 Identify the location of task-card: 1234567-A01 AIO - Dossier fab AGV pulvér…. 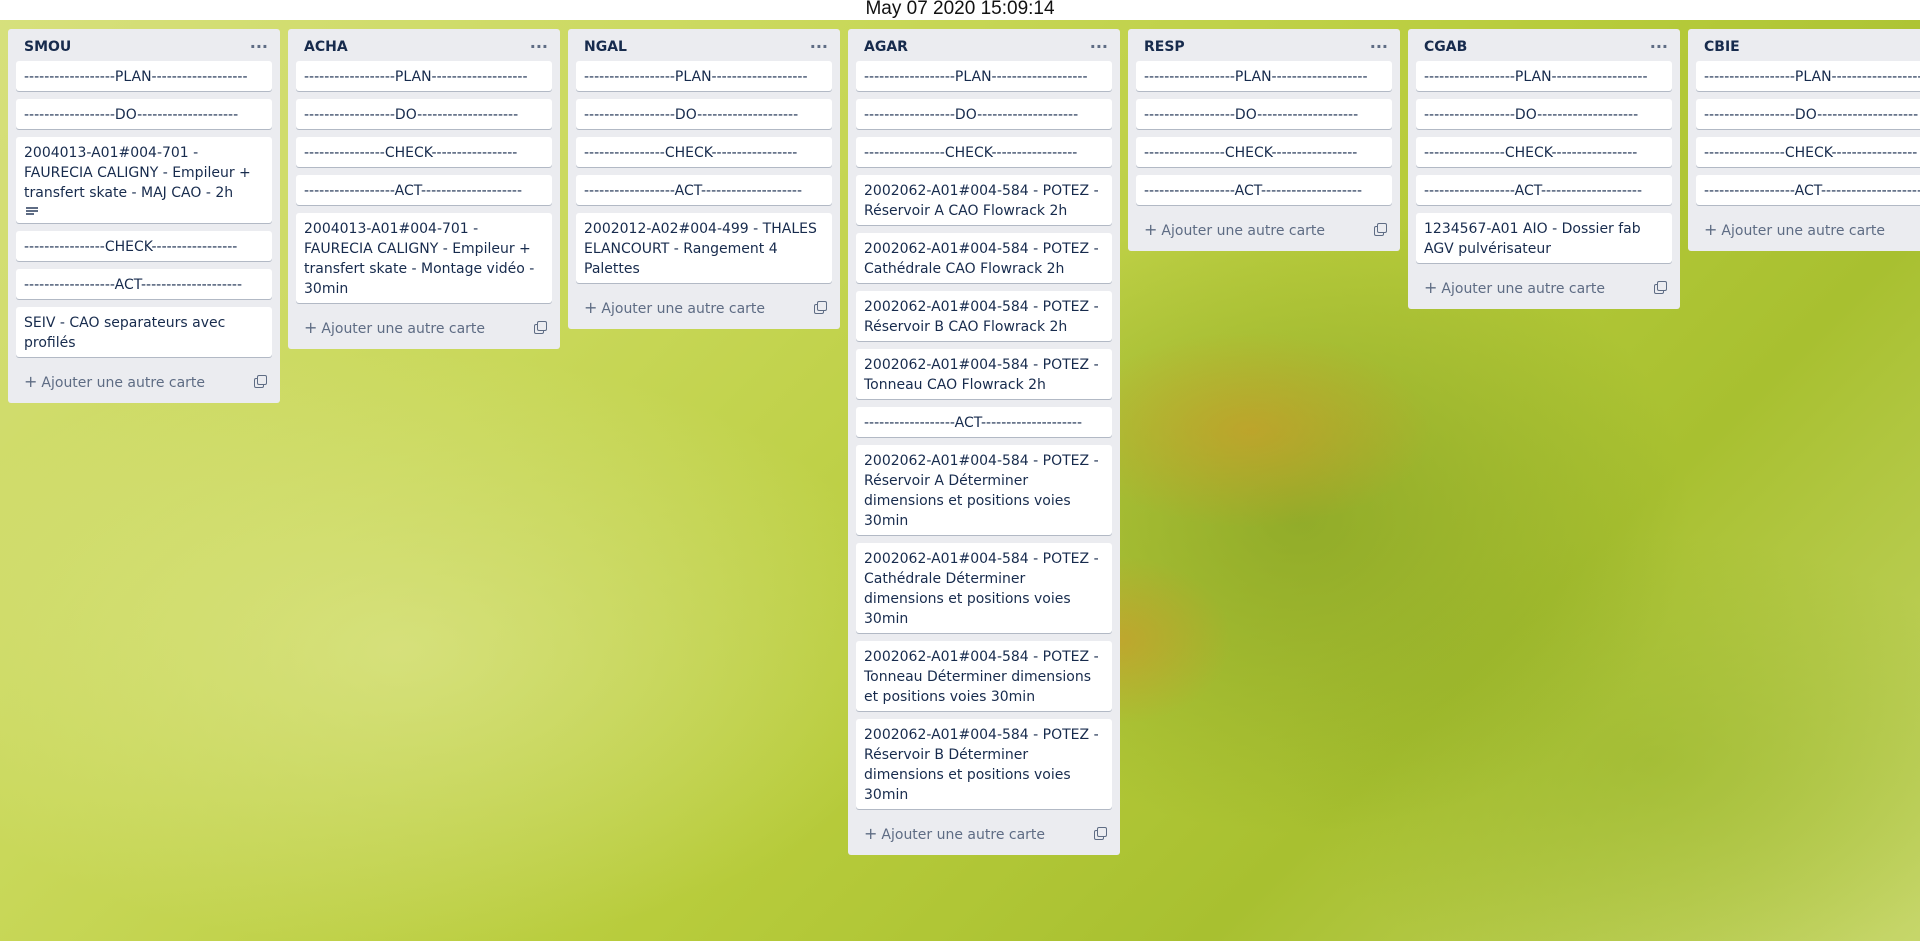
(1544, 238).